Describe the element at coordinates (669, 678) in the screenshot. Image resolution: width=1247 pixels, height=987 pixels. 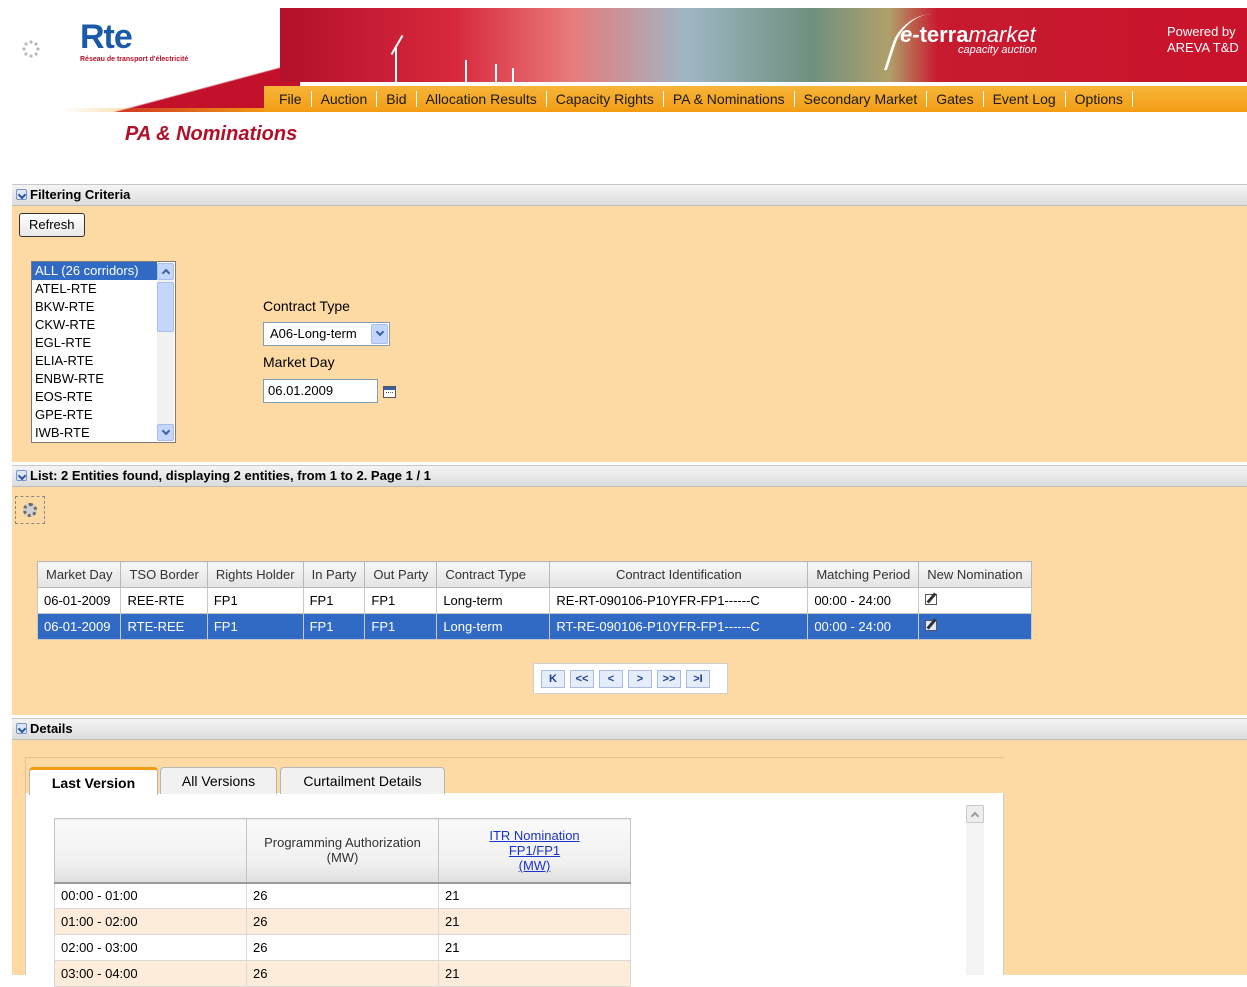
I see `next-page-group-button: >>` at that location.